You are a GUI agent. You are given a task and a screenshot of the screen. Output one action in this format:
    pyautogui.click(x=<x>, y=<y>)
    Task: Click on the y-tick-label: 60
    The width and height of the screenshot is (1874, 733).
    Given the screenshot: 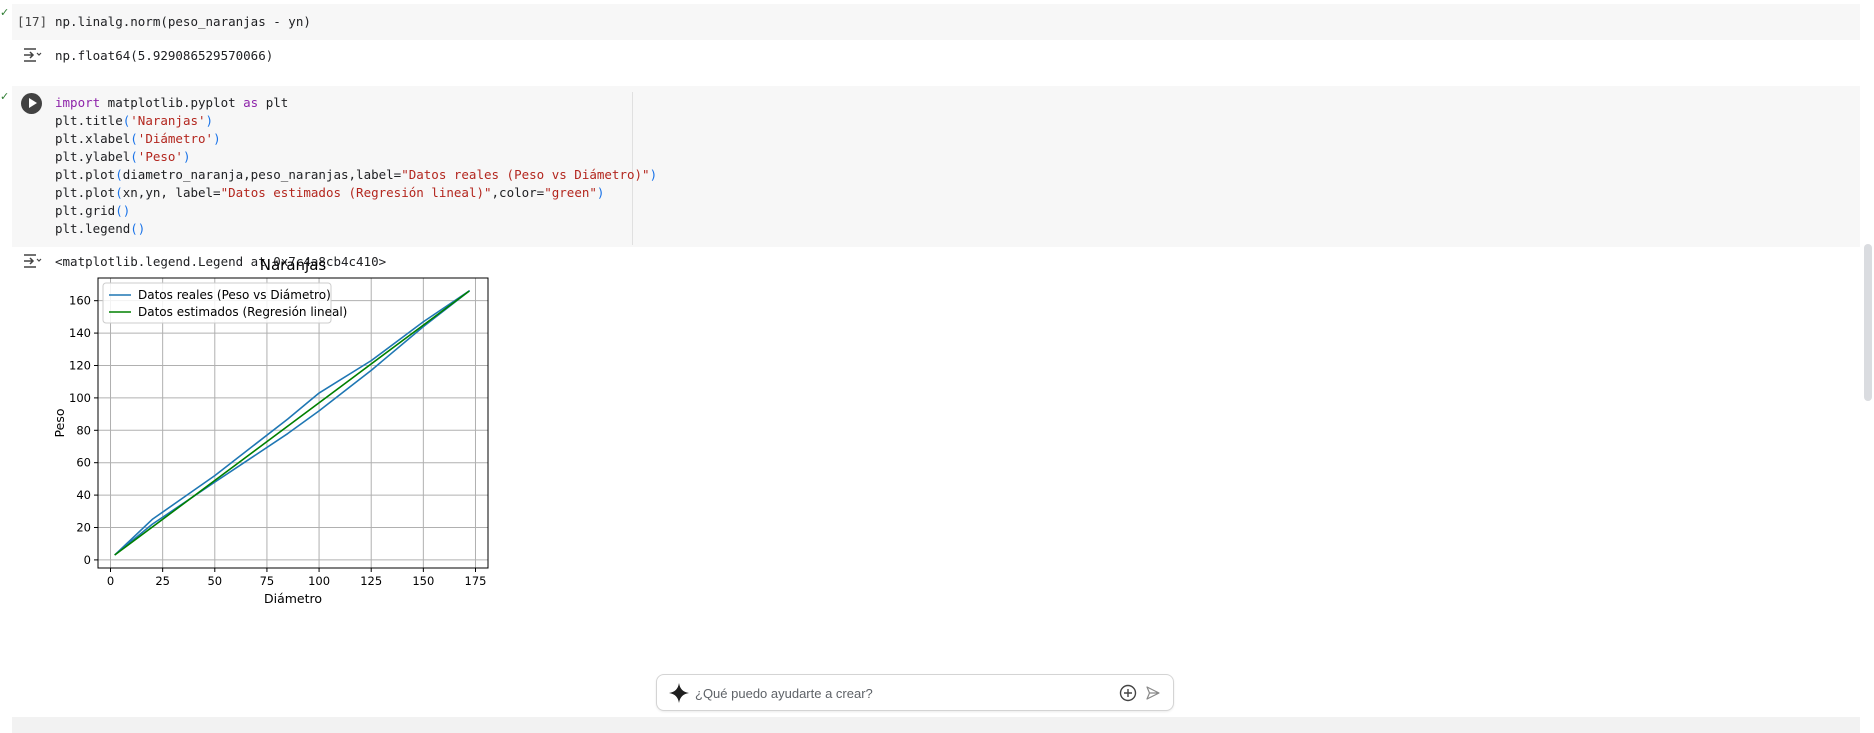 What is the action you would take?
    pyautogui.click(x=83, y=463)
    